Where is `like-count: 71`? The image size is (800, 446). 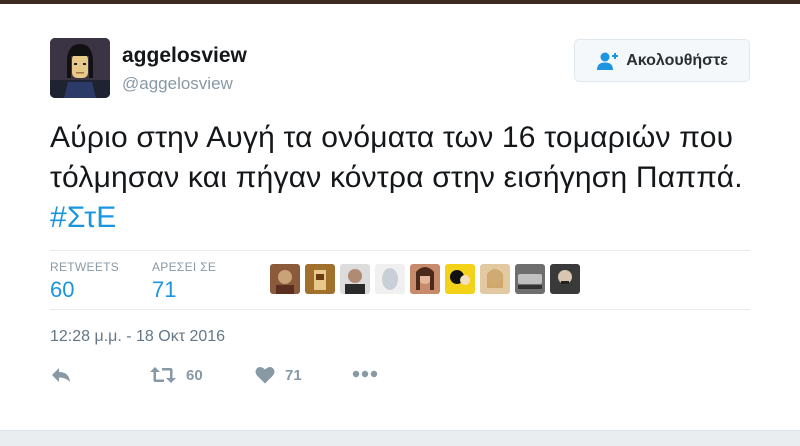 like-count: 71 is located at coordinates (293, 375).